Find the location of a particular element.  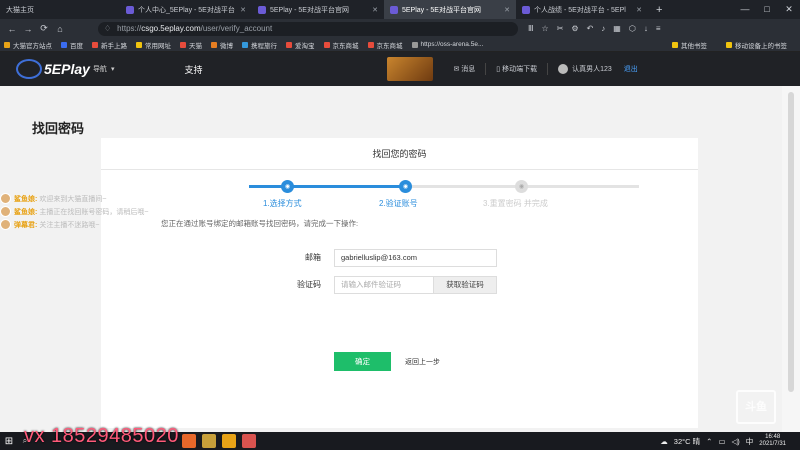

back-arrow-icon: ← is located at coordinates (12, 29).